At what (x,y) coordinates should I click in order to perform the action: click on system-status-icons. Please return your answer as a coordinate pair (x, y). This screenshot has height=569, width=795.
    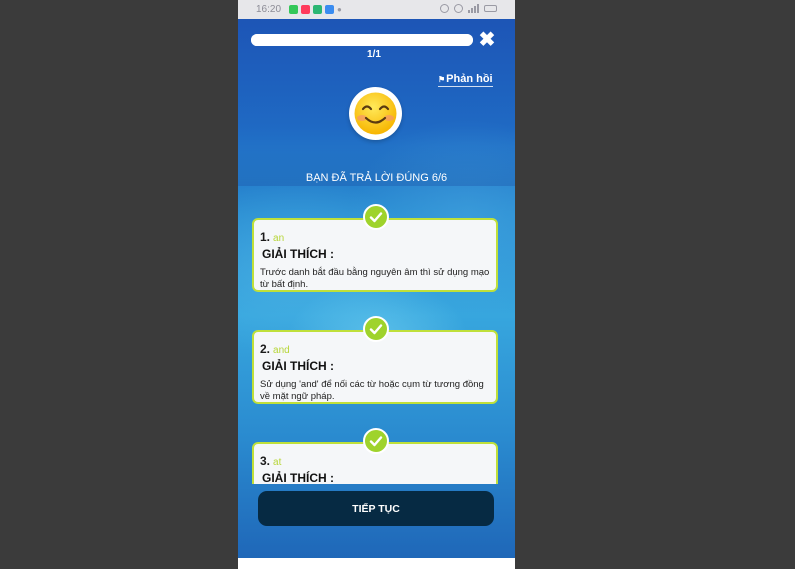
    Looking at the image, I should click on (468, 8).